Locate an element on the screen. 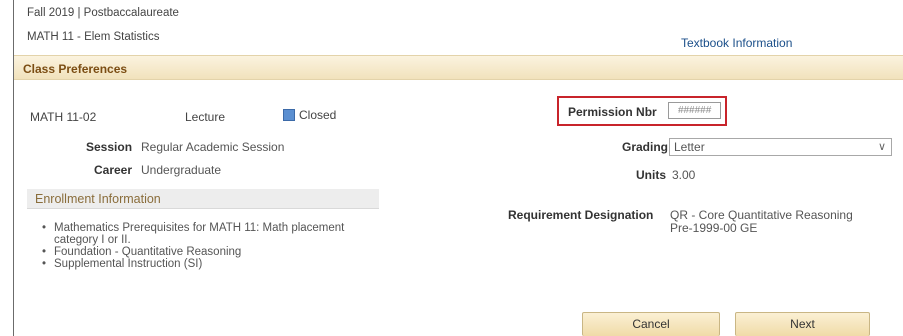 The height and width of the screenshot is (336, 903). permission-number-input: ###### is located at coordinates (694, 110).